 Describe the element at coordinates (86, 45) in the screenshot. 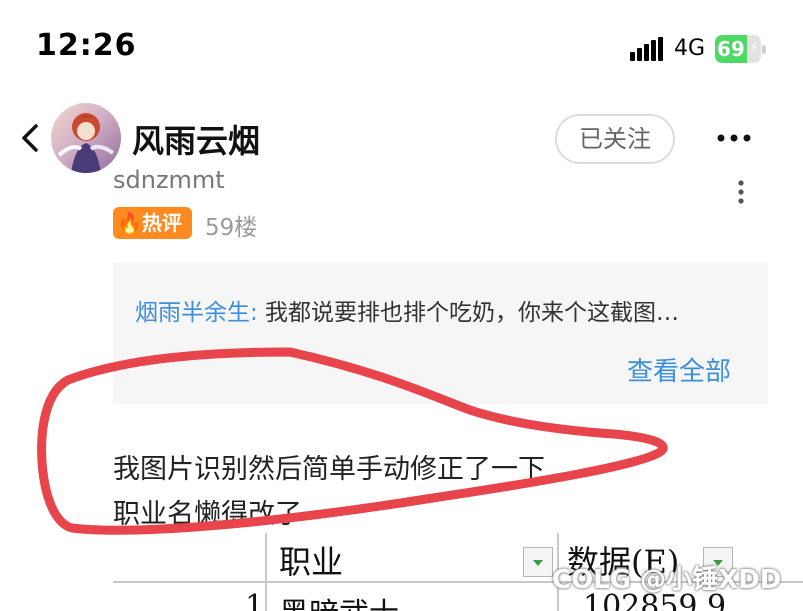

I see `status-time: 12:26` at that location.